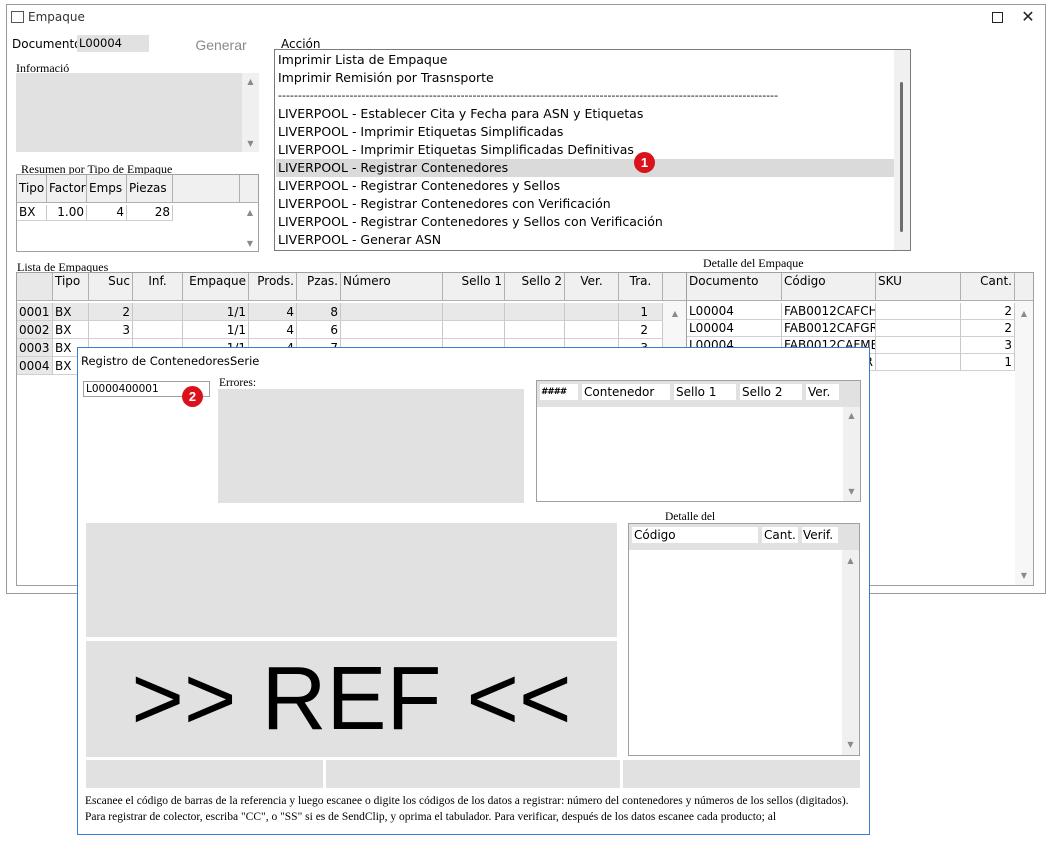  Describe the element at coordinates (35, 312) in the screenshot. I see `lista-cell-id: 0001` at that location.